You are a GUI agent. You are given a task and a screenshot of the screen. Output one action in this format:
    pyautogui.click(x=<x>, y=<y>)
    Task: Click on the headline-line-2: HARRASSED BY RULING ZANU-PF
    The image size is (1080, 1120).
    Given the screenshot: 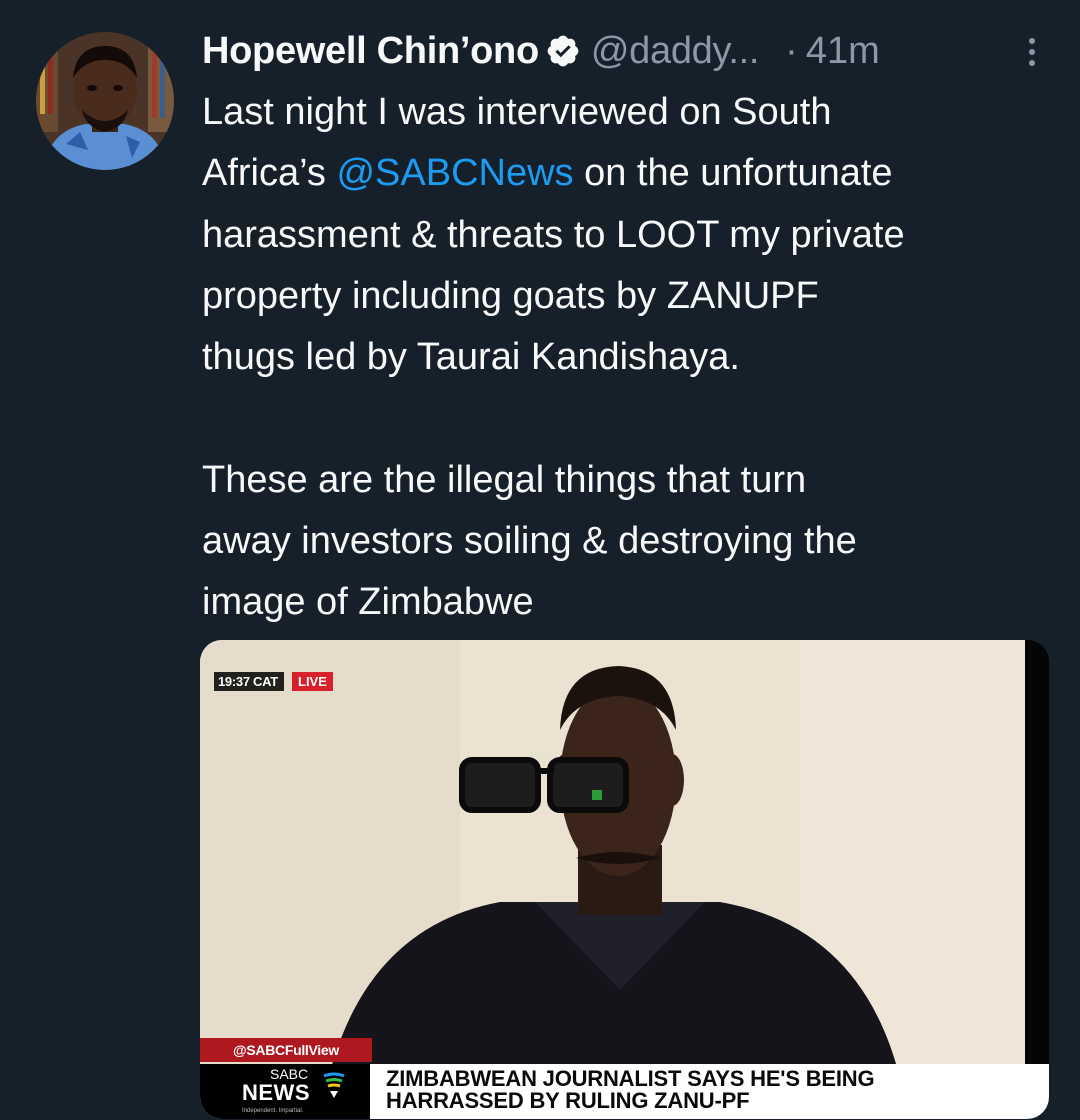 What is the action you would take?
    pyautogui.click(x=568, y=1100)
    